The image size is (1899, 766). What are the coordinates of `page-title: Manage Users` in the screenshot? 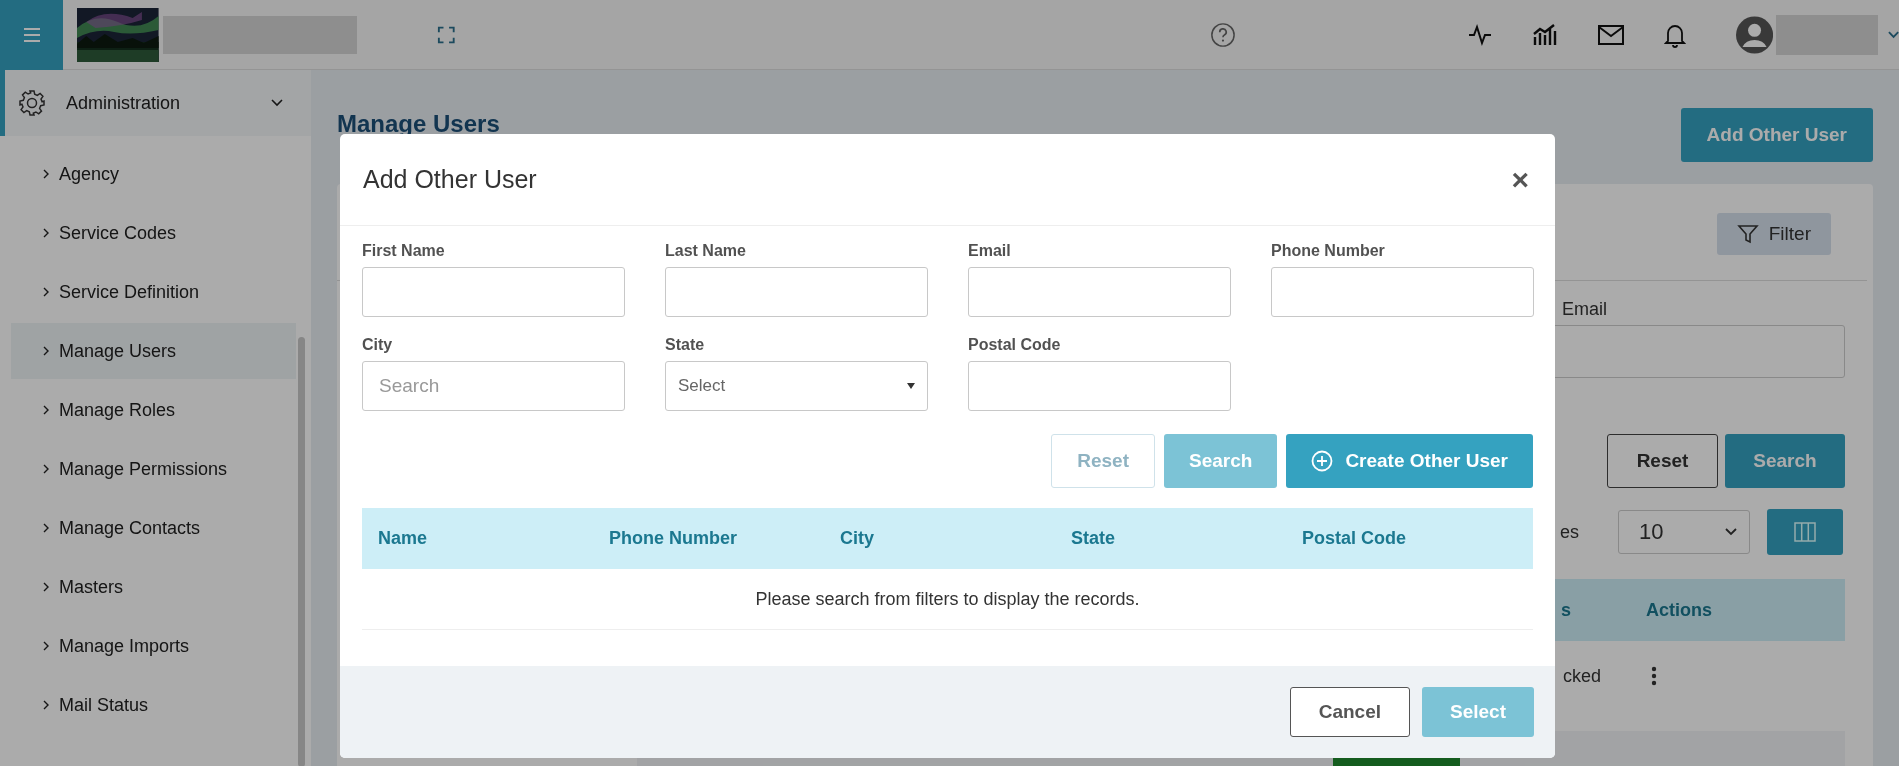 It's located at (418, 124).